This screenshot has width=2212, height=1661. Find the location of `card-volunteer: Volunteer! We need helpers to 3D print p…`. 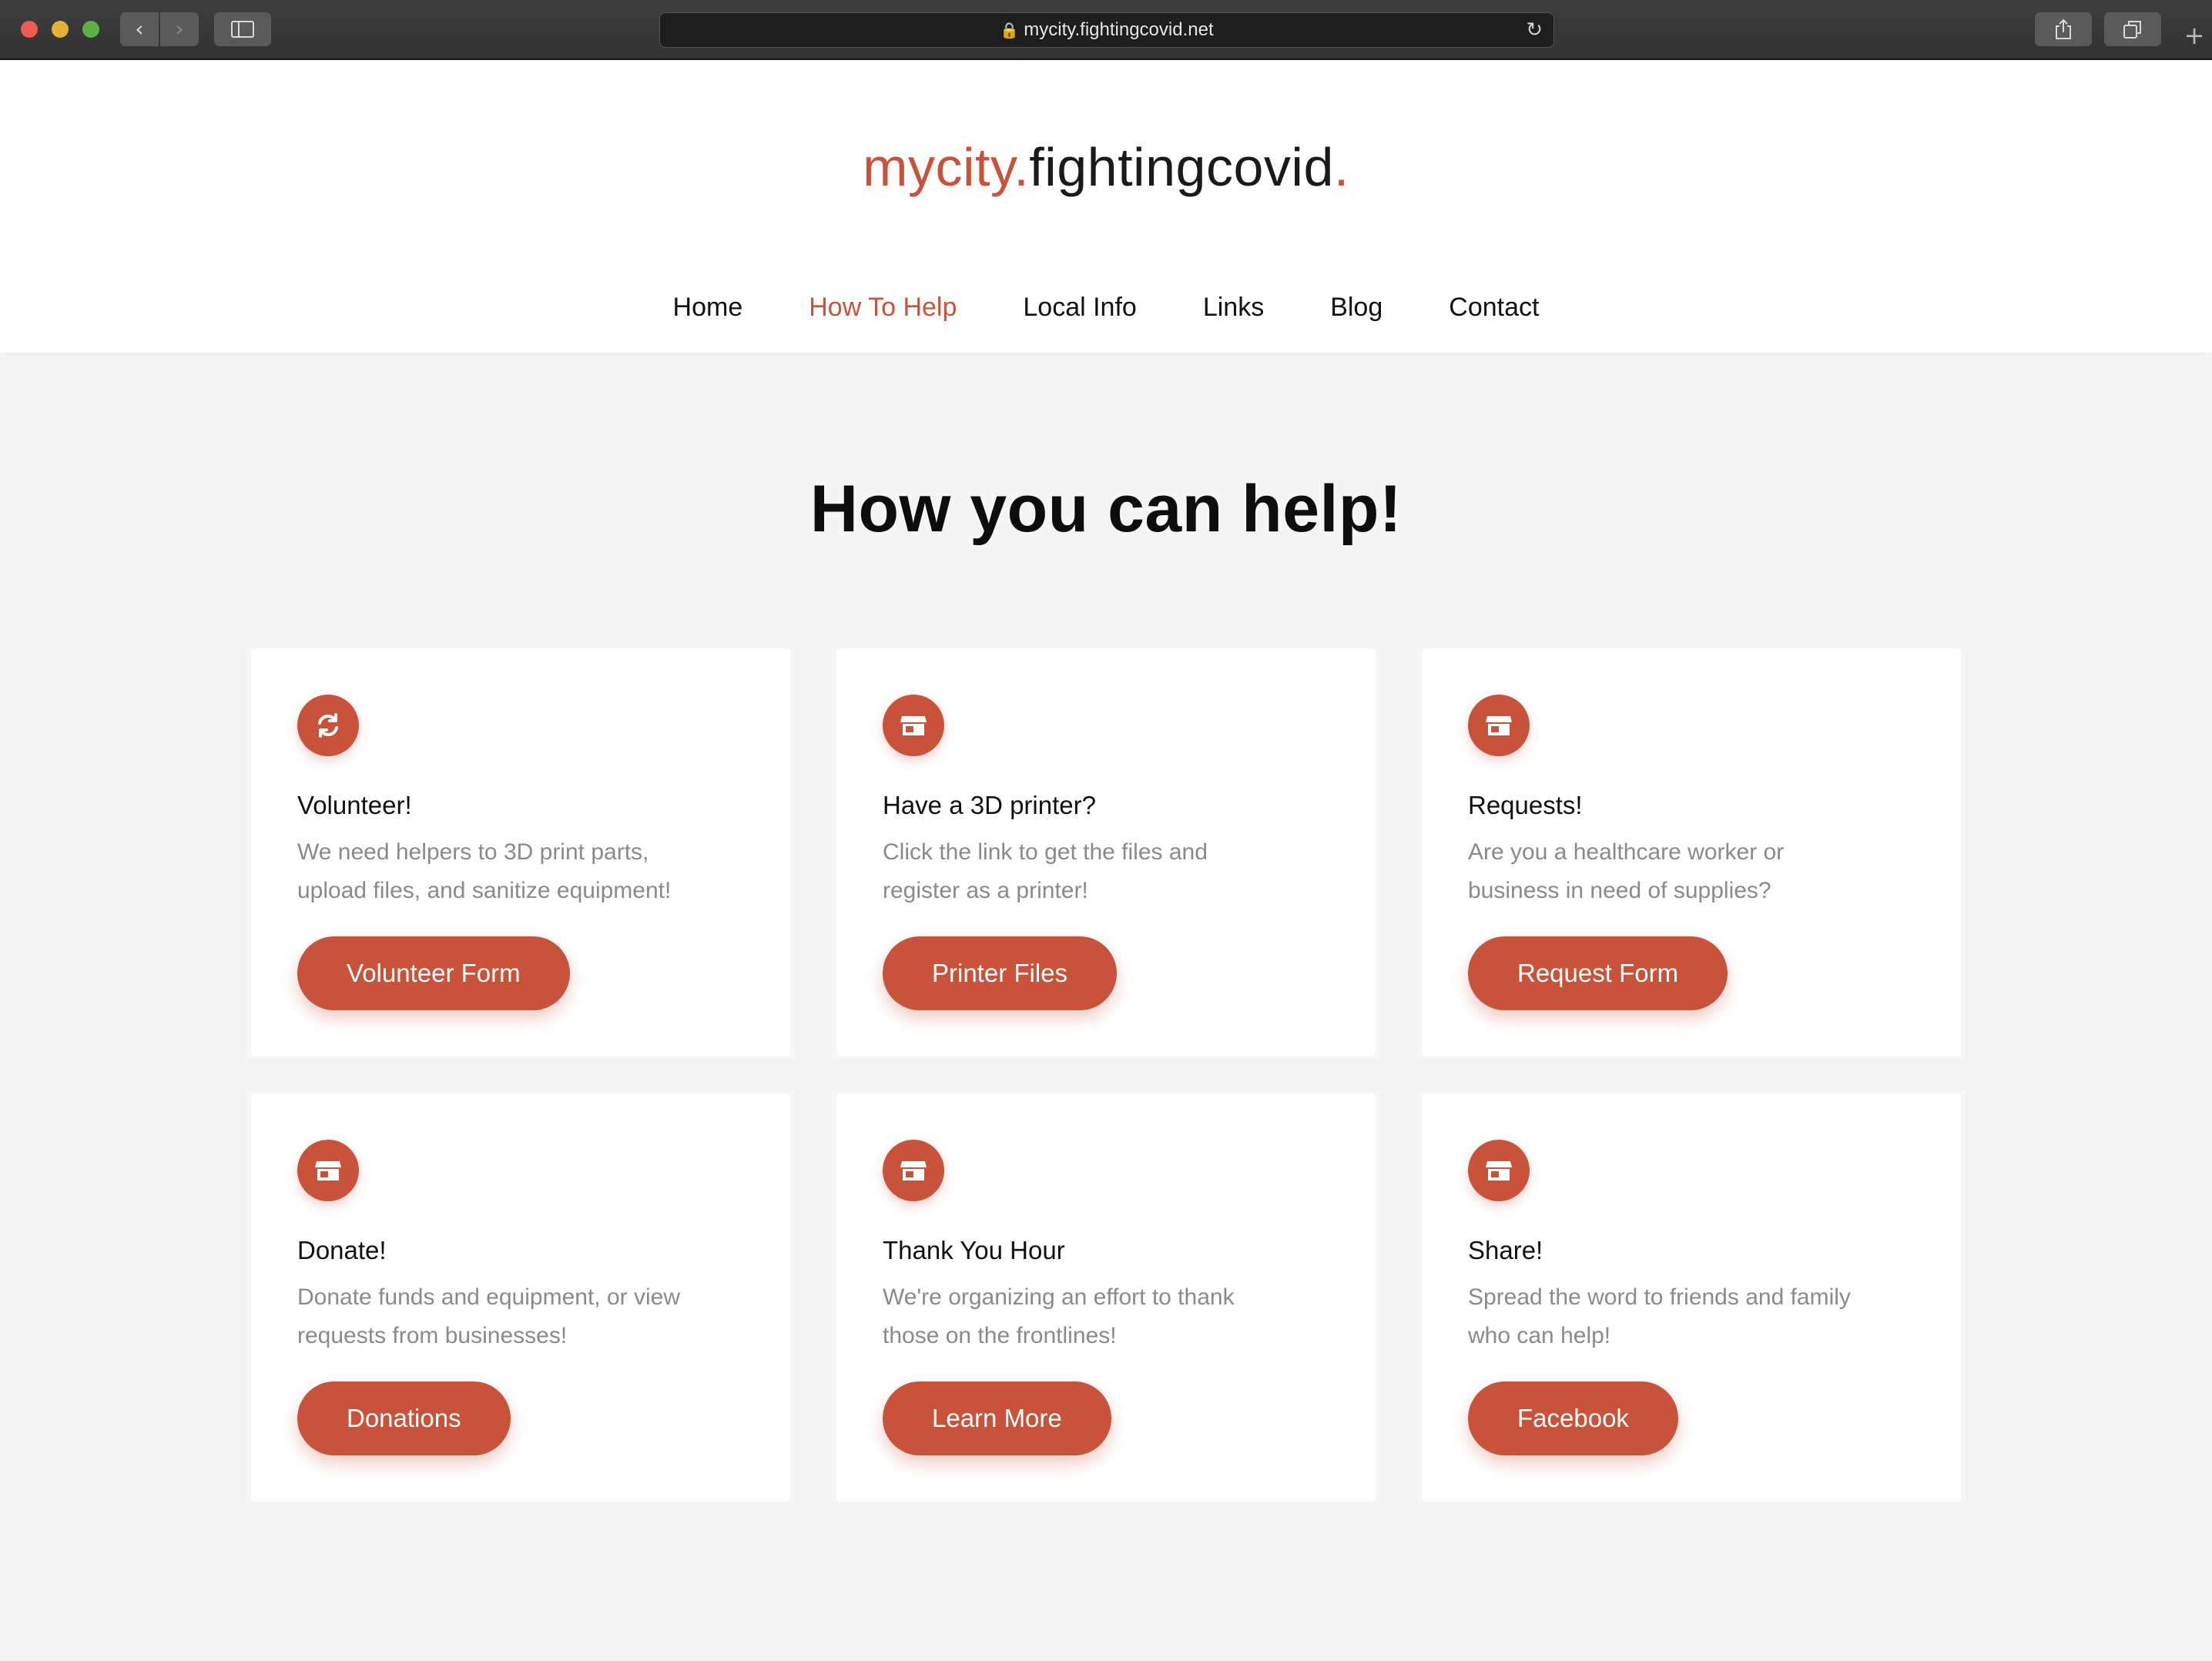

card-volunteer: Volunteer! We need helpers to 3D print p… is located at coordinates (520, 852).